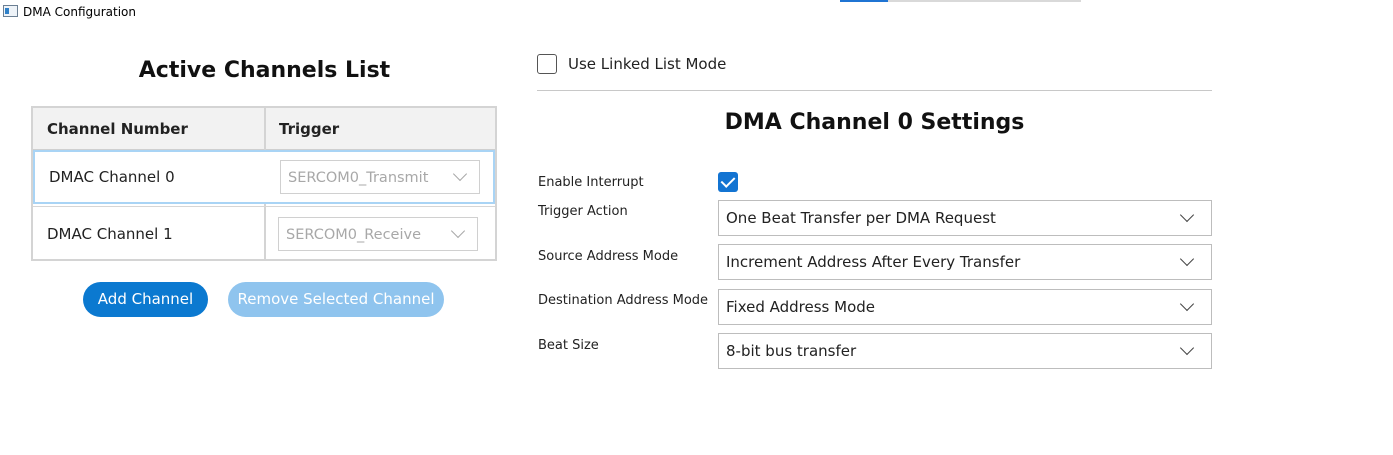 The height and width of the screenshot is (455, 1393). What do you see at coordinates (728, 182) in the screenshot?
I see `enable-interrupt-checkbox` at bounding box center [728, 182].